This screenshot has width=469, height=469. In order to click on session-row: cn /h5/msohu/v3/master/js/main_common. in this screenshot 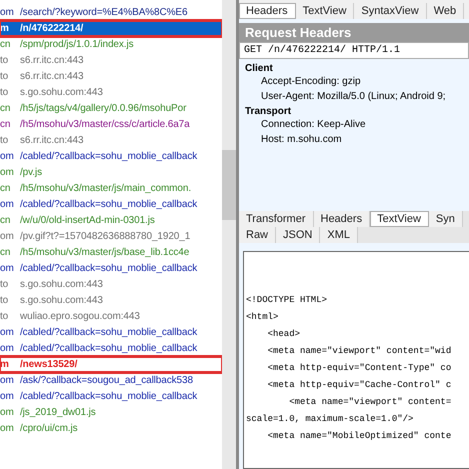, I will do `click(111, 188)`.